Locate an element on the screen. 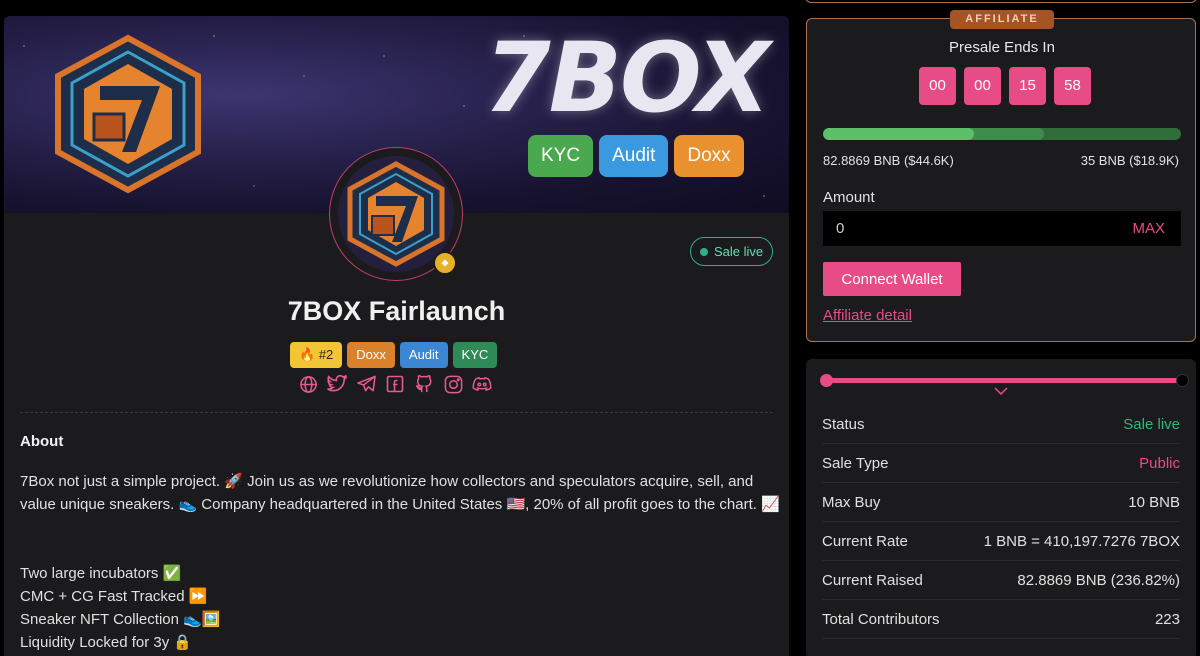 This screenshot has width=1200, height=656. banner-badge-kyc: KYC is located at coordinates (561, 156).